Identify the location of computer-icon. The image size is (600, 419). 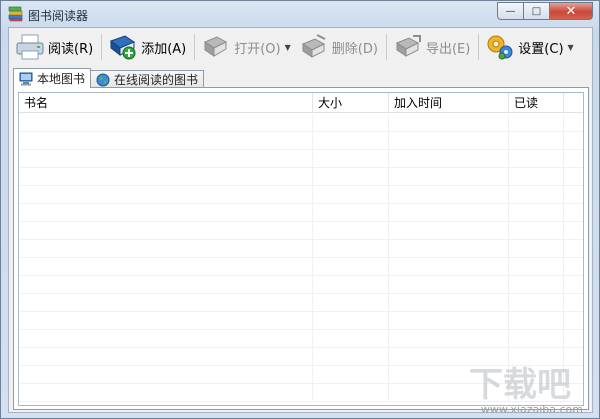
(26, 78).